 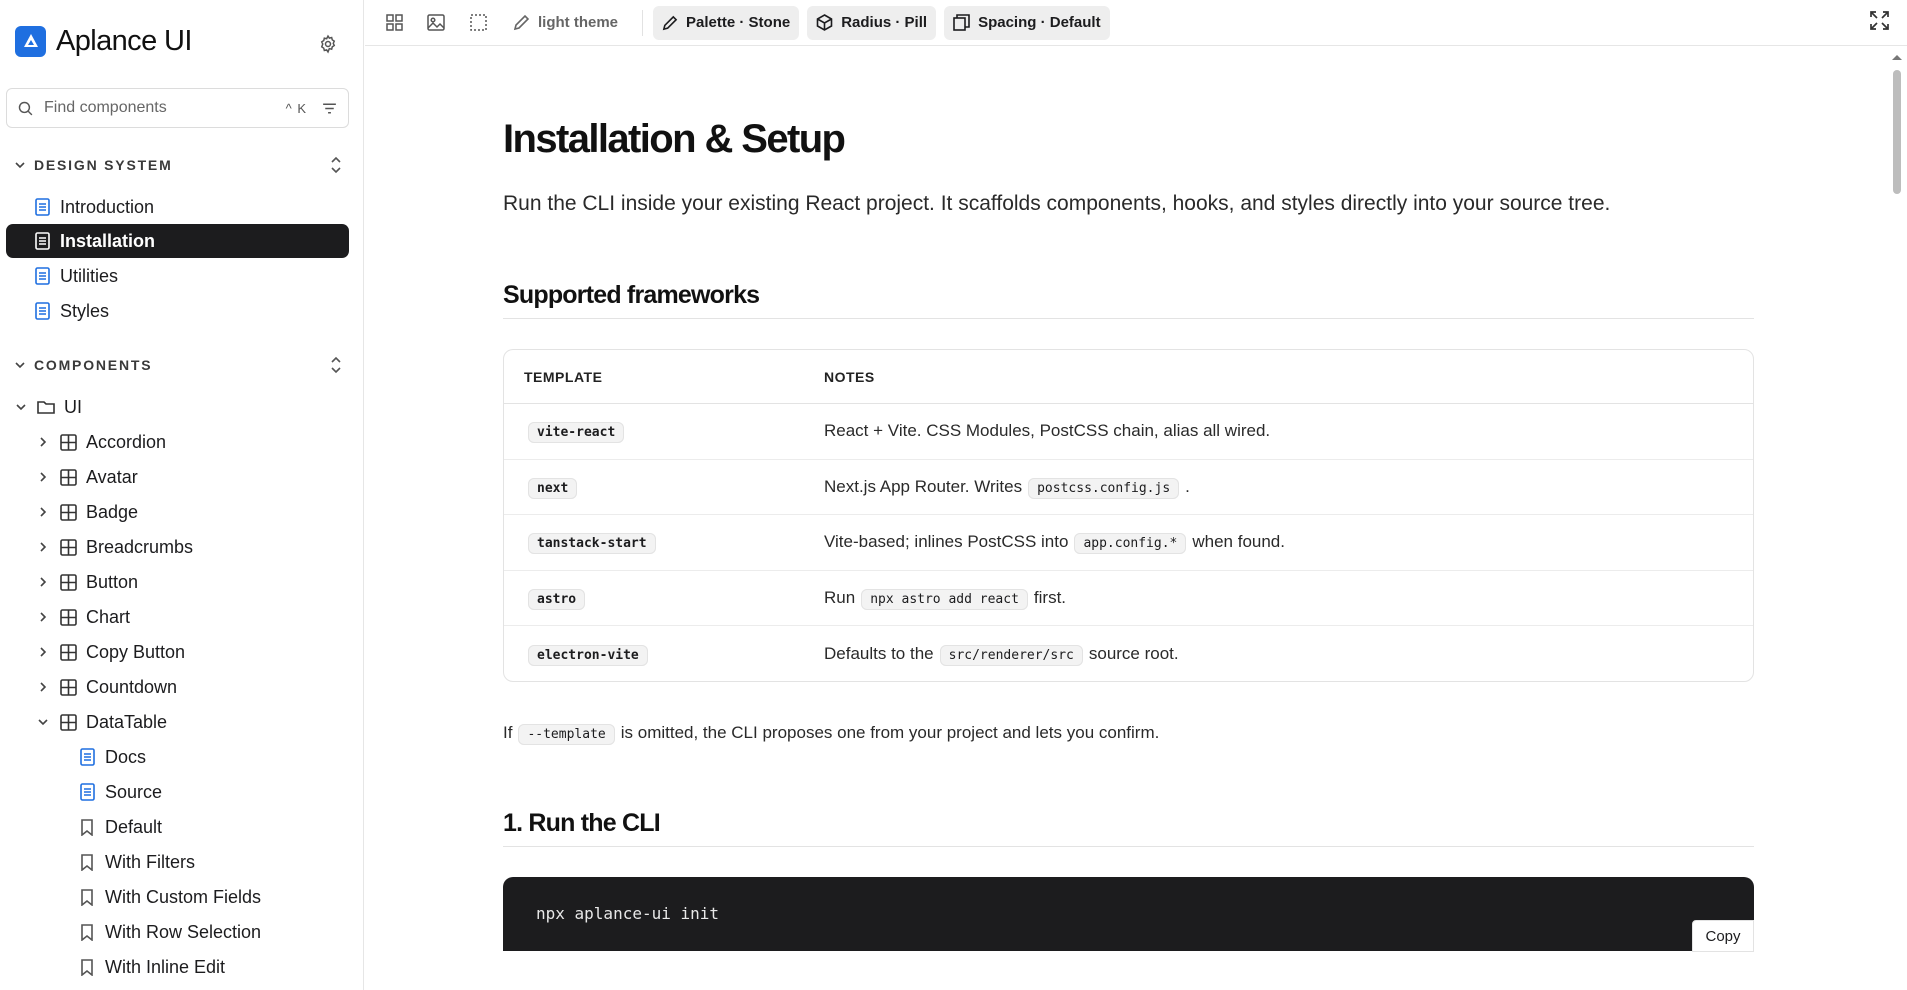 I want to click on fullscreen-icon, so click(x=1879, y=20).